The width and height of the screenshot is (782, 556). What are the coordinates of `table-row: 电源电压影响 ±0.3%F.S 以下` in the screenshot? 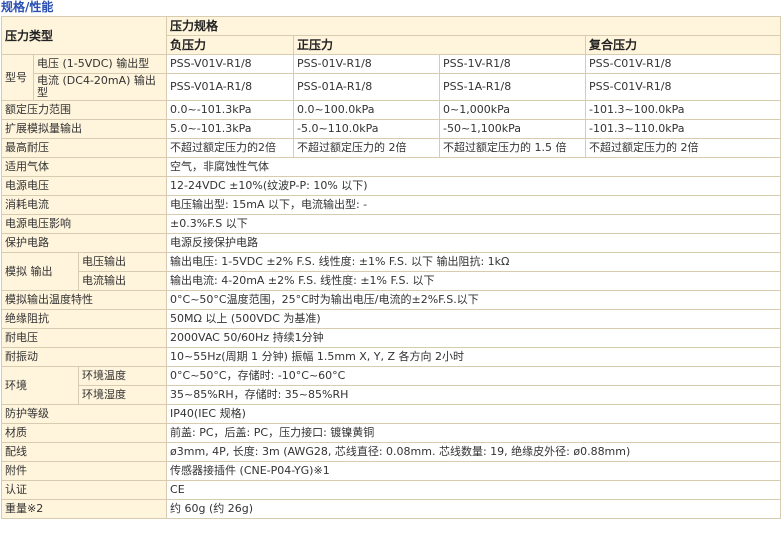 It's located at (391, 224).